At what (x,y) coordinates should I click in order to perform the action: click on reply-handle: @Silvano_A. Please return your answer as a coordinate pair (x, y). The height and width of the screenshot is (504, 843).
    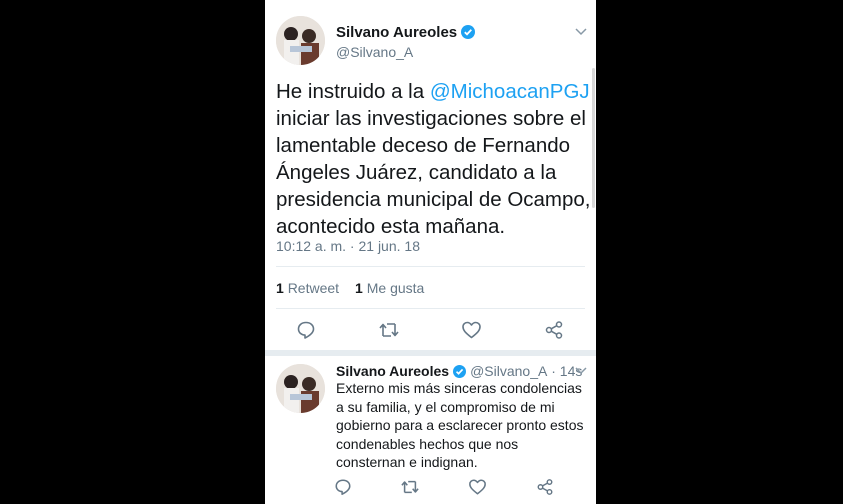
    Looking at the image, I should click on (509, 371).